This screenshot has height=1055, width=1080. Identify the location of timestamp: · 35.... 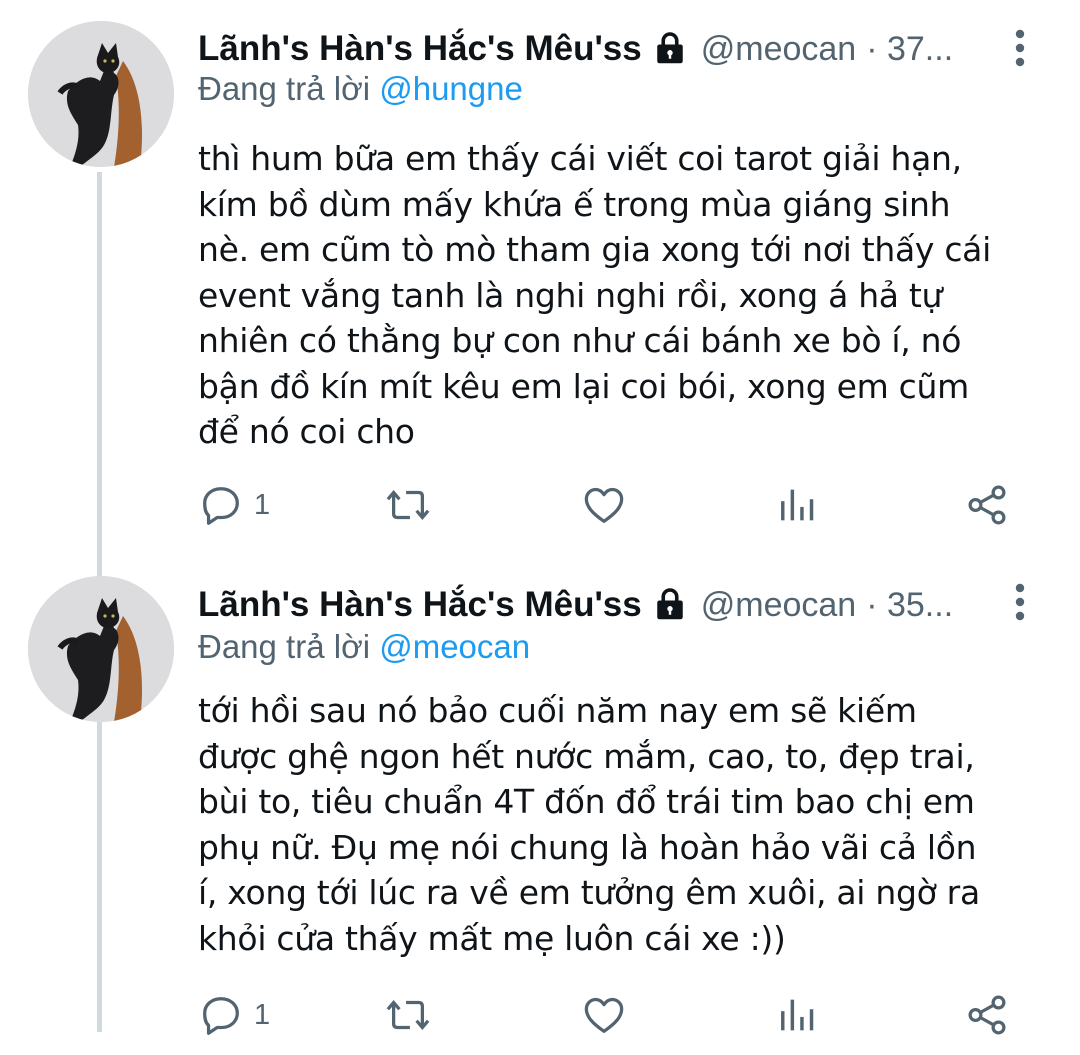
(909, 605).